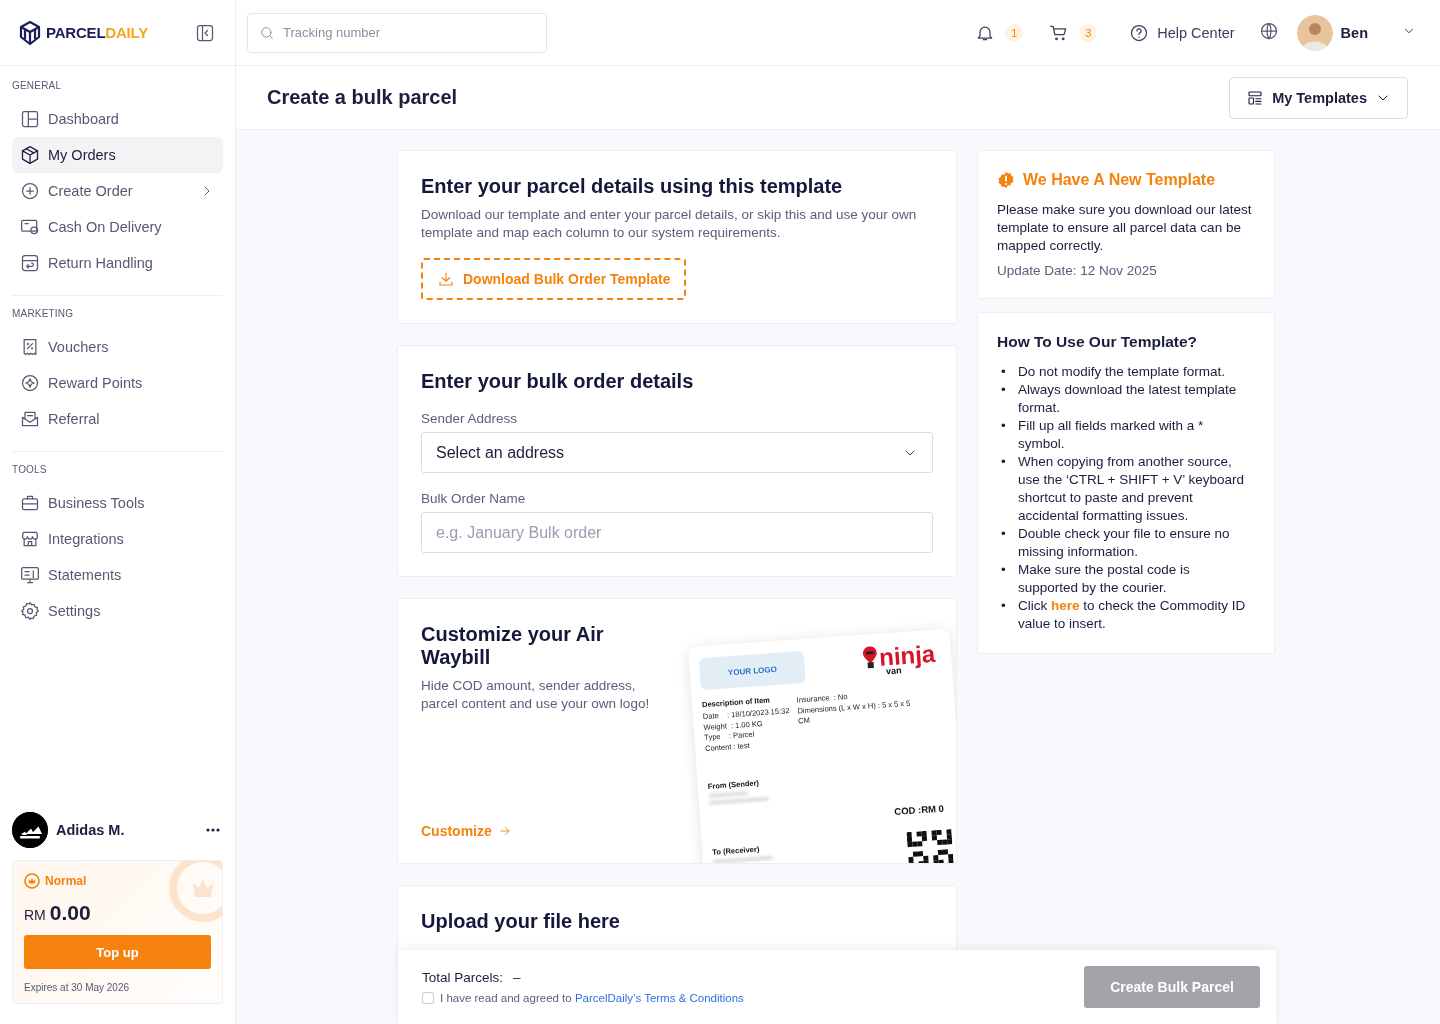  Describe the element at coordinates (446, 279) in the screenshot. I see `download-icon` at that location.